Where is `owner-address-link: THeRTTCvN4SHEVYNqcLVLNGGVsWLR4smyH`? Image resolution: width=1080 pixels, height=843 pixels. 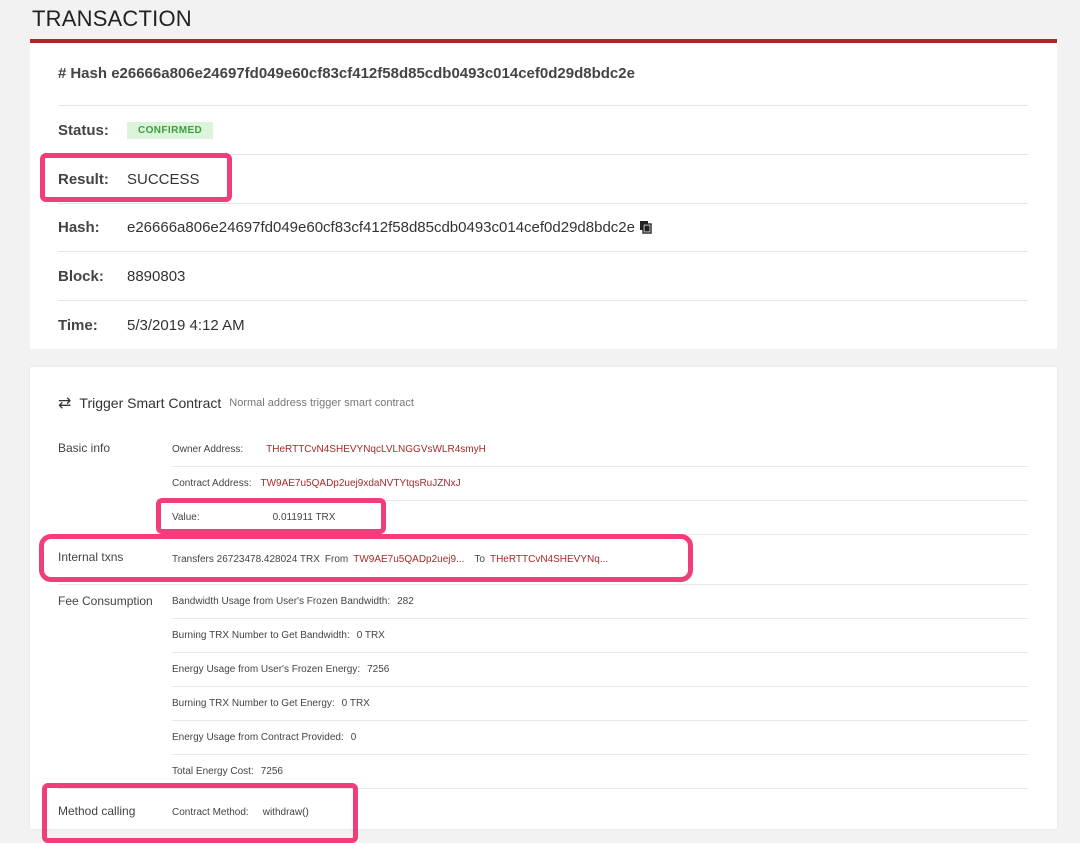
owner-address-link: THeRTTCvN4SHEVYNqcLVLNGGVsWLR4smyH is located at coordinates (376, 449).